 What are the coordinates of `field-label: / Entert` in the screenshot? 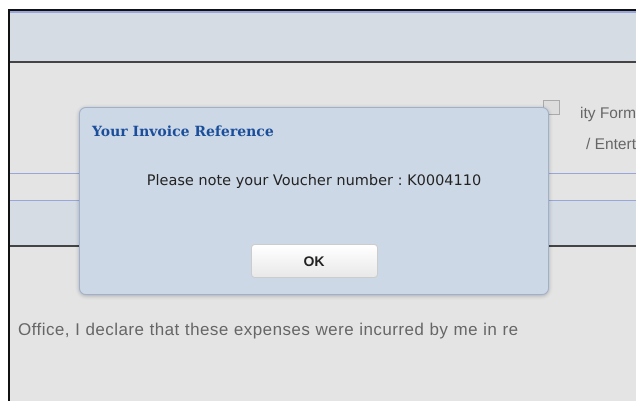 It's located at (611, 145).